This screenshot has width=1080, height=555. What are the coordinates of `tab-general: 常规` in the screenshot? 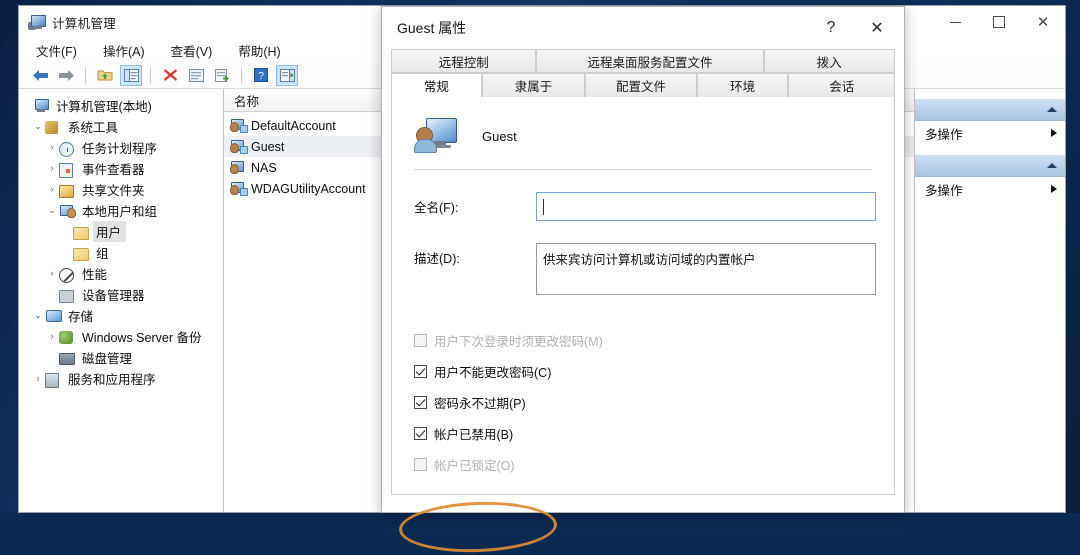 It's located at (436, 85).